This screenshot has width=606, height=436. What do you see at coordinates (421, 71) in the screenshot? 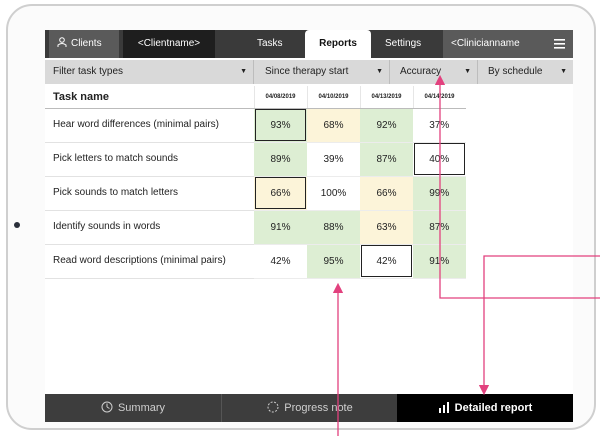
I see `metric-label: Accuracy` at bounding box center [421, 71].